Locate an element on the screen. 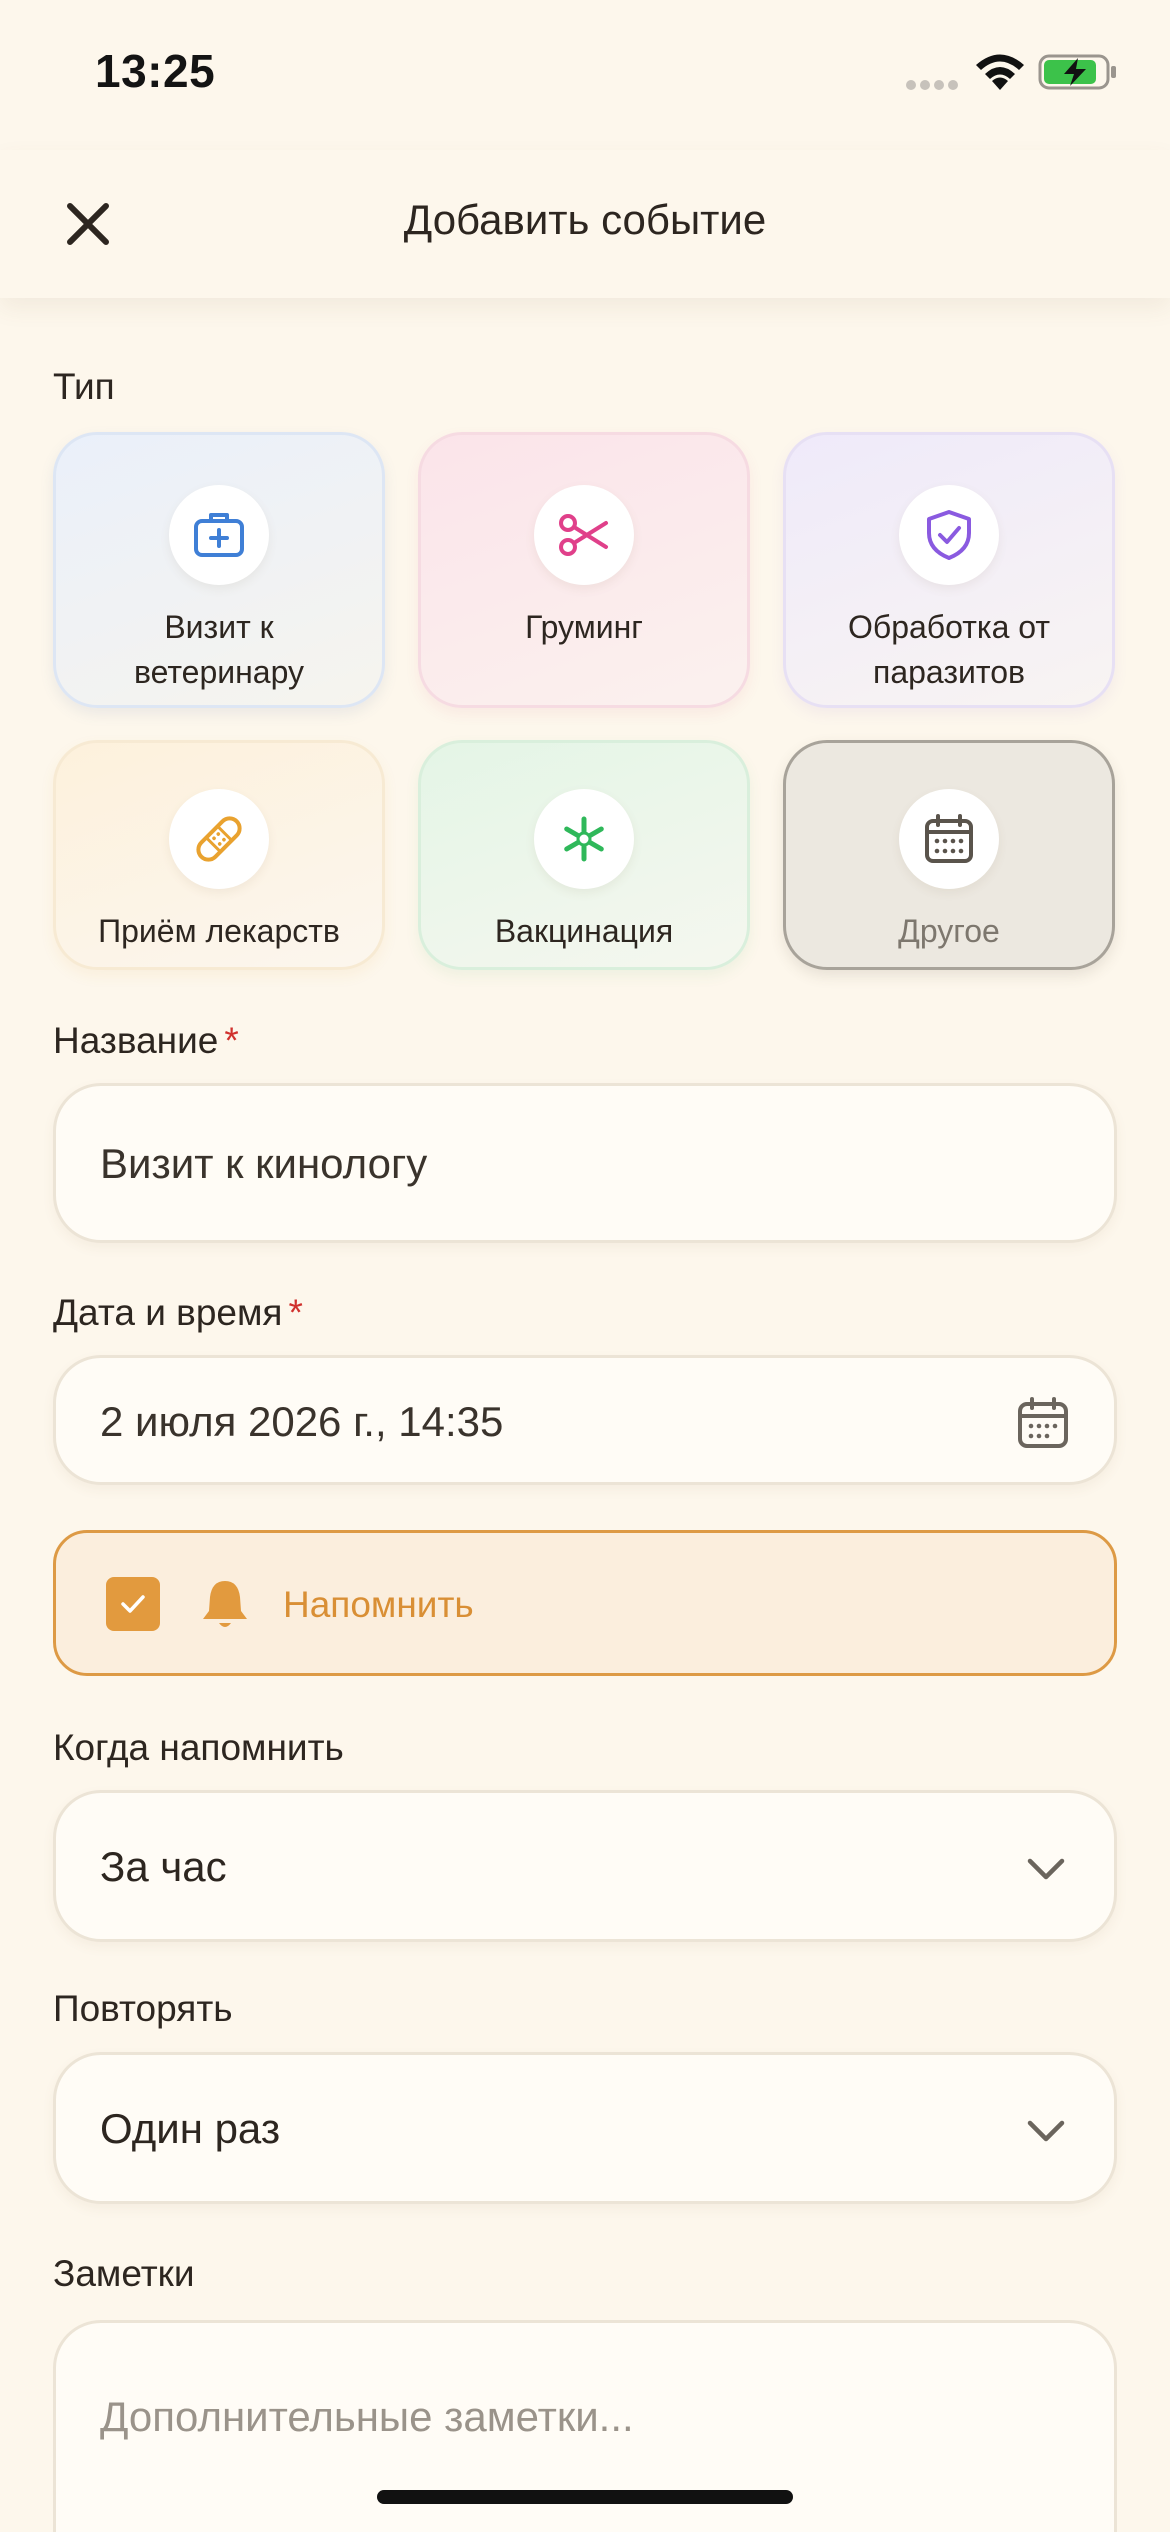  status-bar: 13:25 is located at coordinates (585, 75).